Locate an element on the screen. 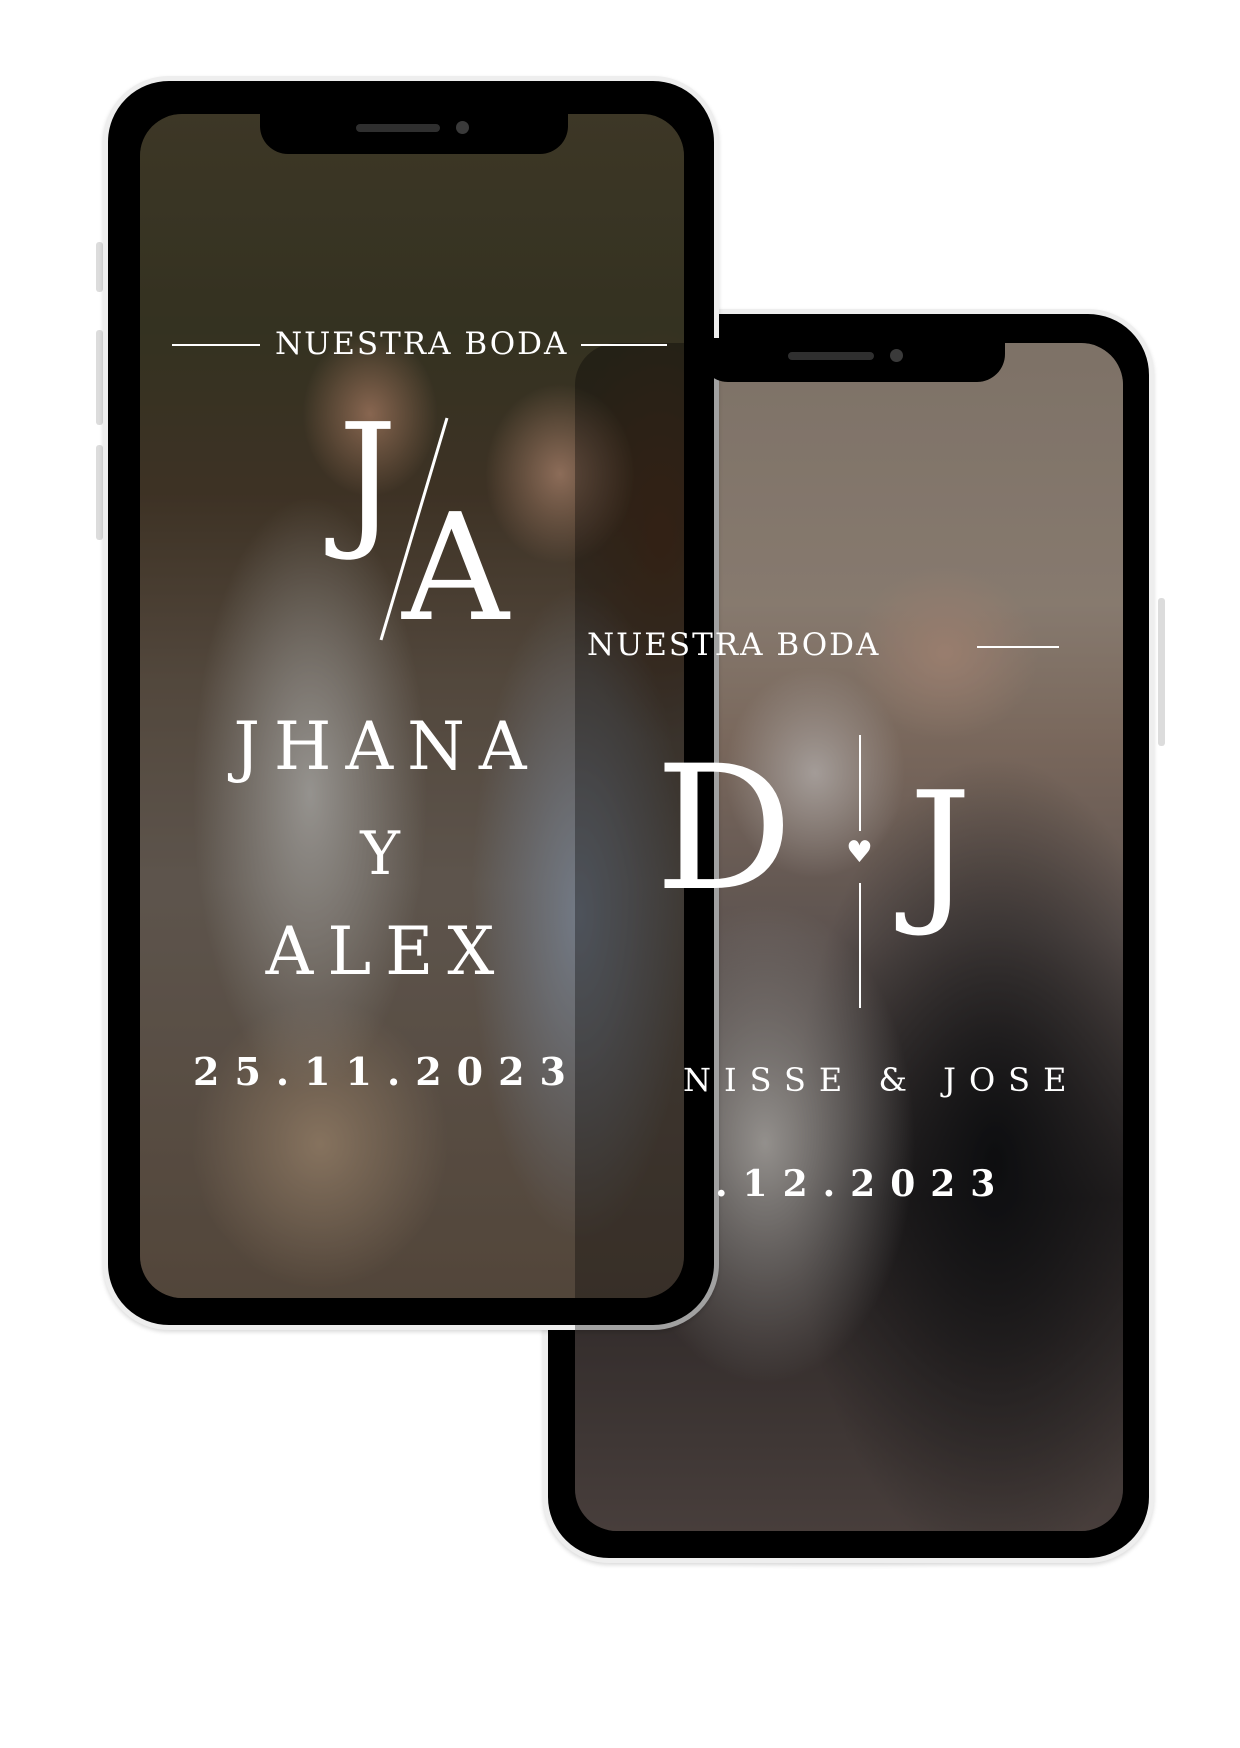  phone-left-monogram-second: A is located at coordinates (455, 568).